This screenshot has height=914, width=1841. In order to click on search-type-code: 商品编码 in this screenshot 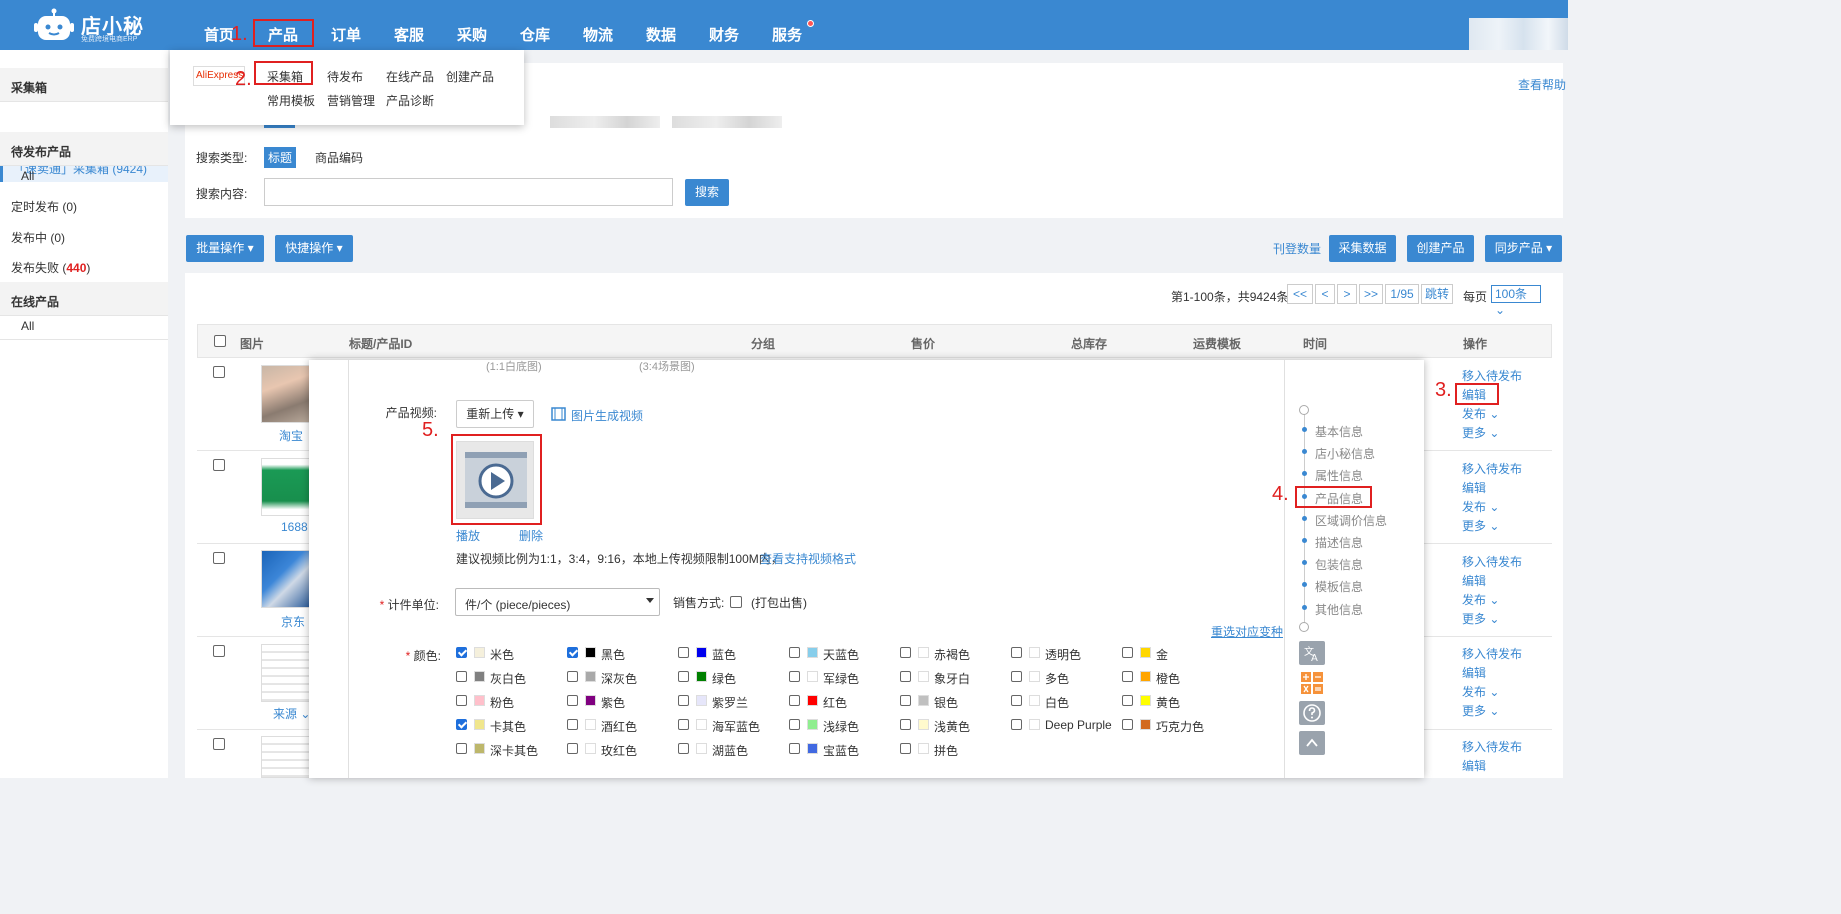, I will do `click(339, 157)`.